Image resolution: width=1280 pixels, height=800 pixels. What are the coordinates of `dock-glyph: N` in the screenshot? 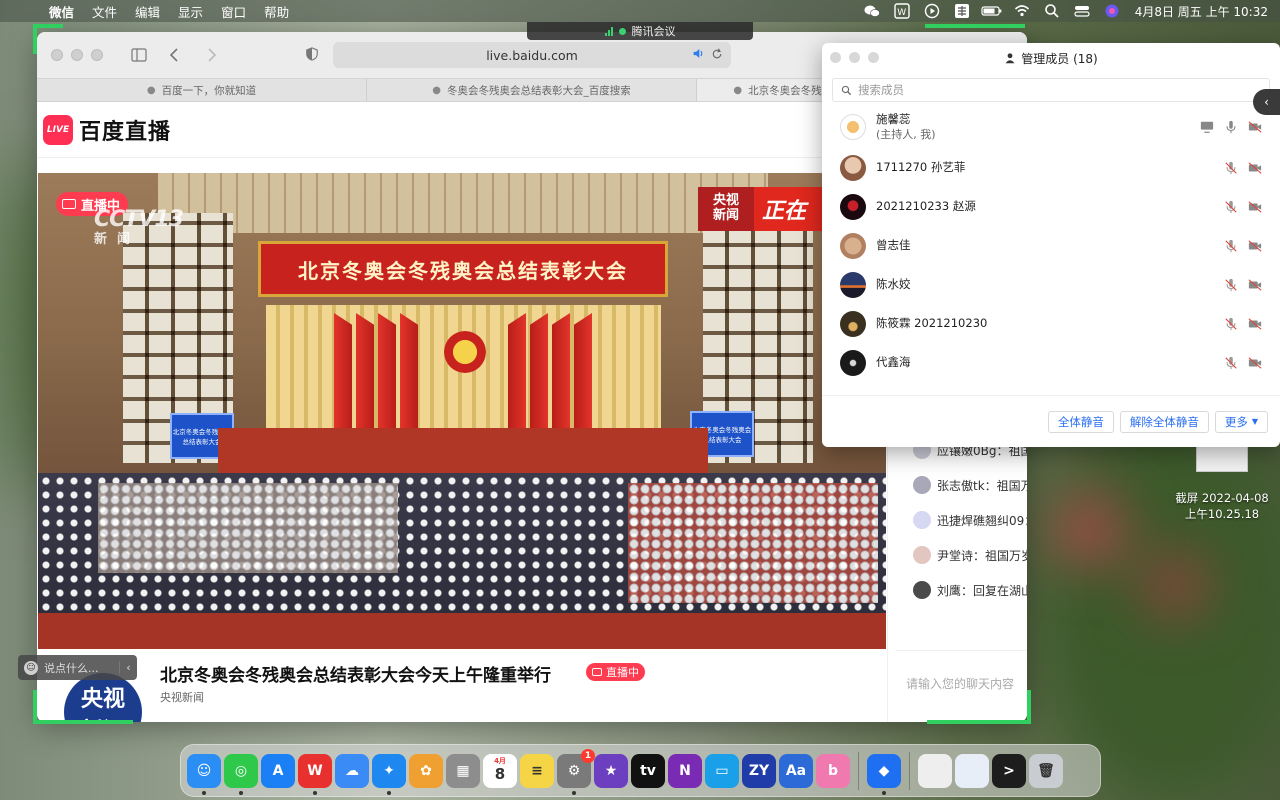 It's located at (685, 770).